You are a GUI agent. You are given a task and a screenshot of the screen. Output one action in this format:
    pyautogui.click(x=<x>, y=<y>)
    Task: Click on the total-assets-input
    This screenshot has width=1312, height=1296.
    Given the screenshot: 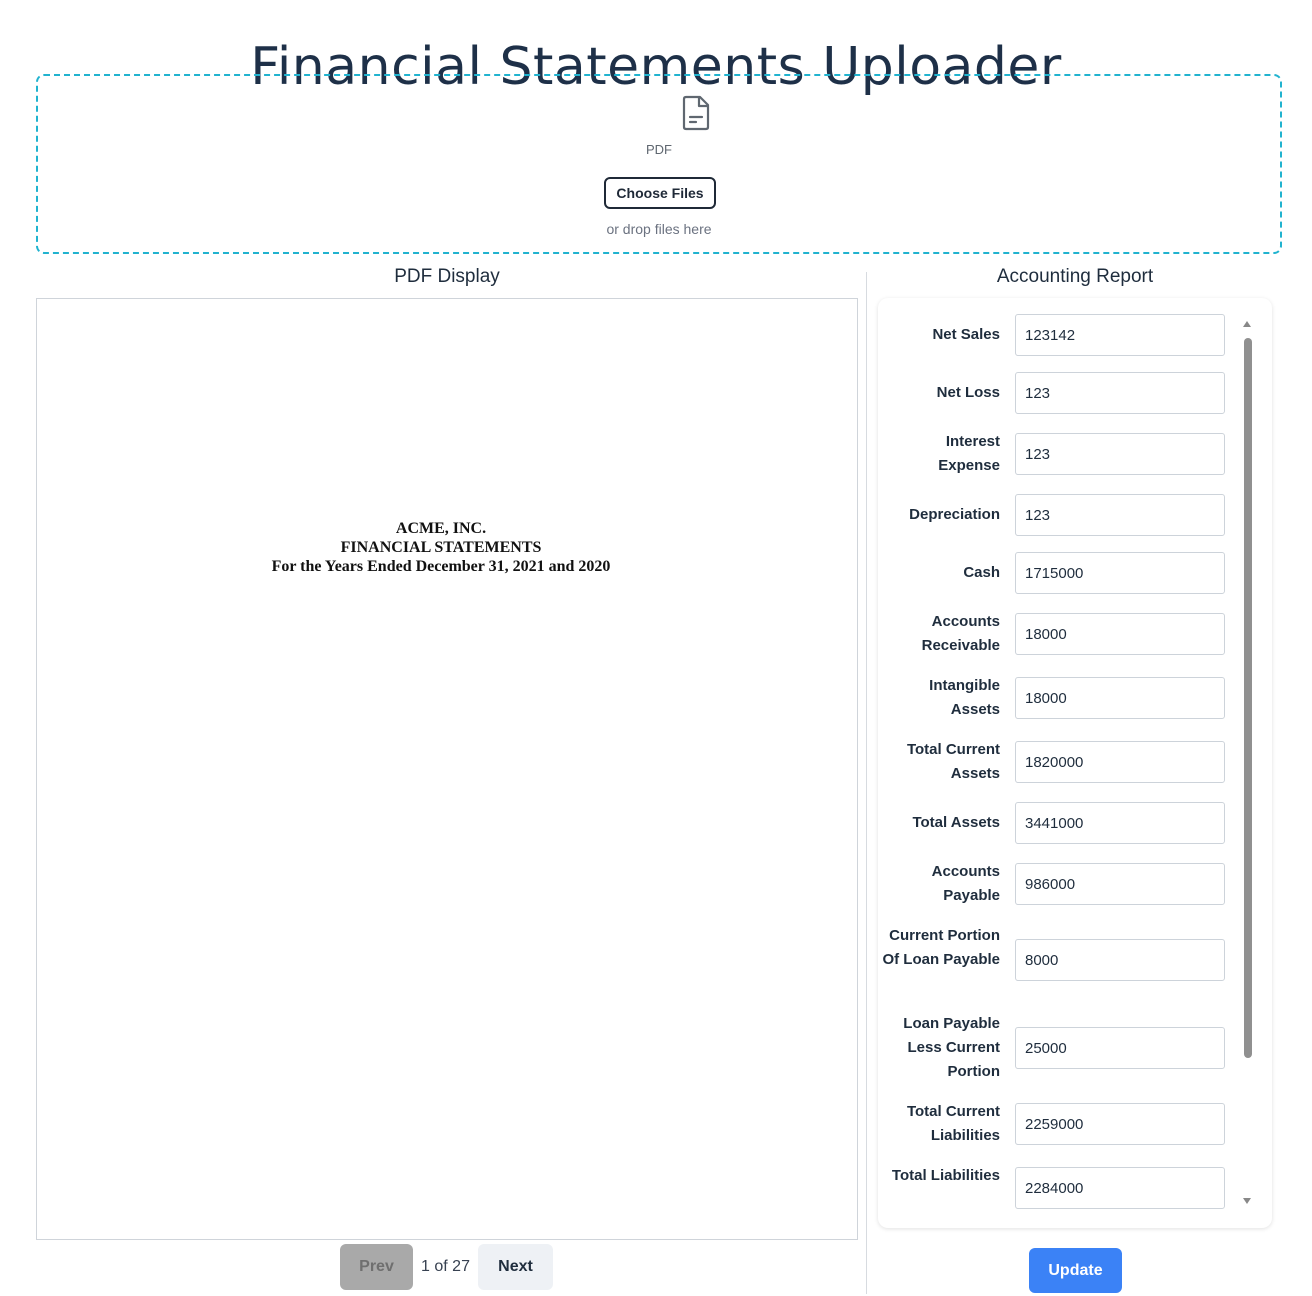 What is the action you would take?
    pyautogui.click(x=1120, y=823)
    